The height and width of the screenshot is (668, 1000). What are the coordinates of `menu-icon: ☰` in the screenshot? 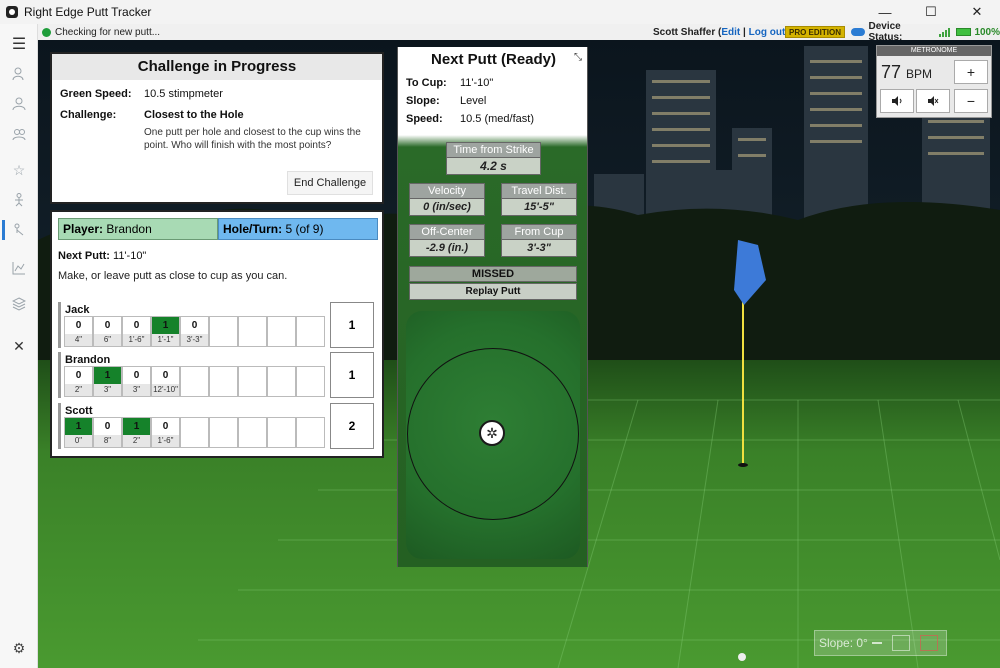 It's located at (19, 44).